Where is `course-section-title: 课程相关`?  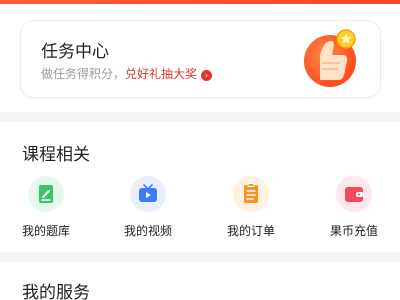 course-section-title: 课程相关 is located at coordinates (56, 155).